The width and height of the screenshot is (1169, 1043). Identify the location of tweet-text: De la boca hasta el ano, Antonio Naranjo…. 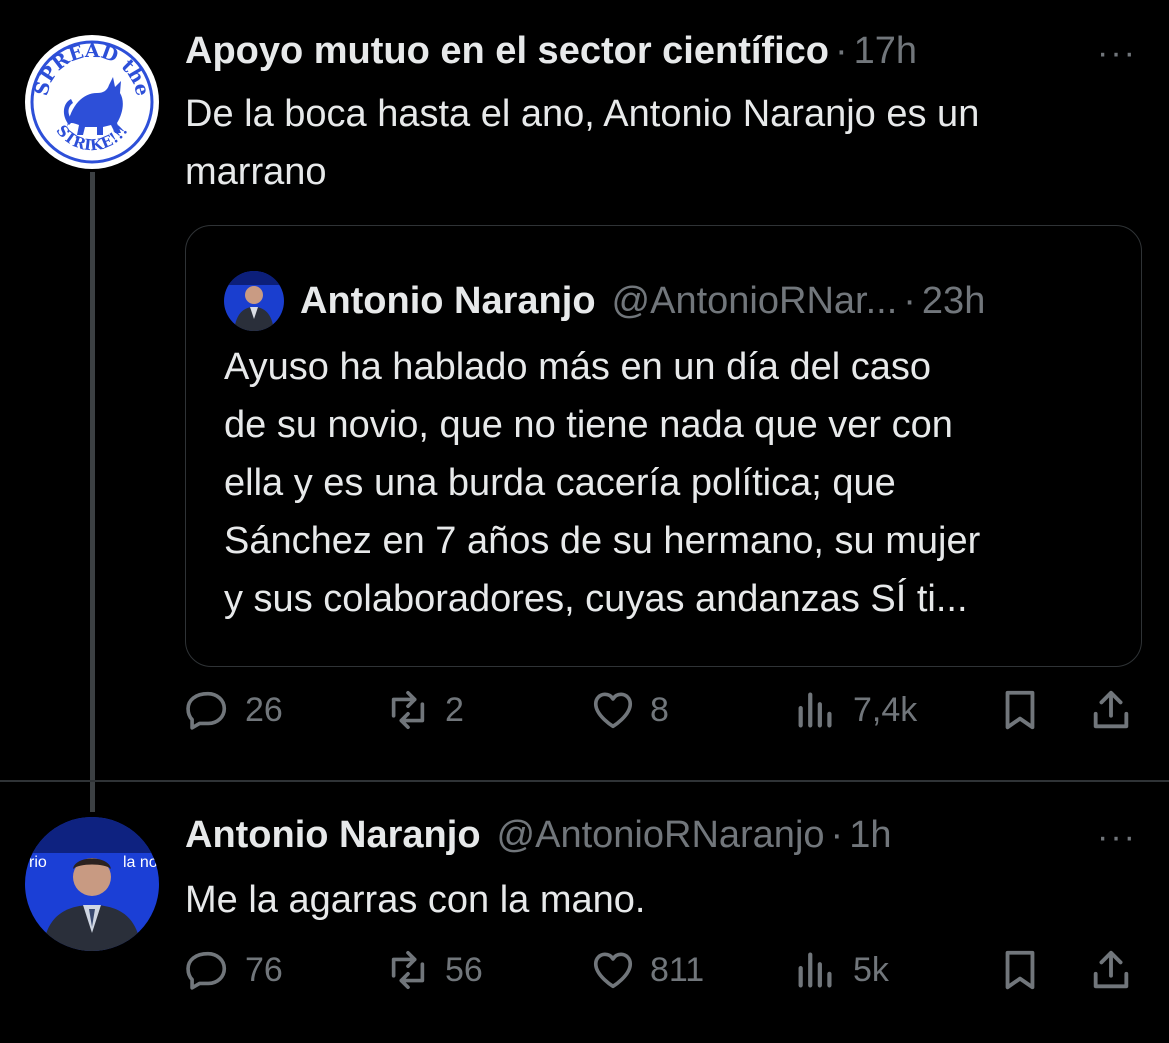
(582, 143).